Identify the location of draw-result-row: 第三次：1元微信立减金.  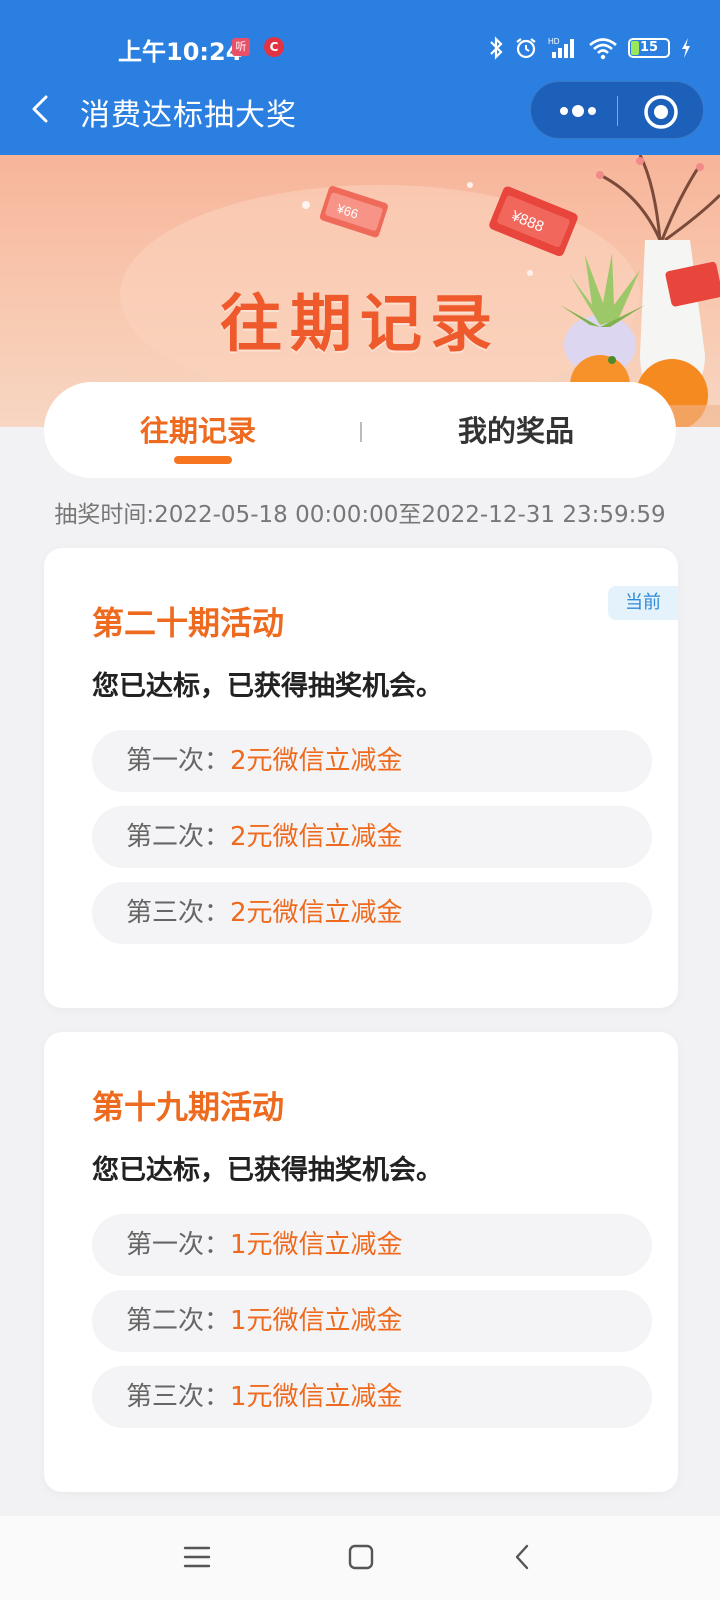
(372, 1397).